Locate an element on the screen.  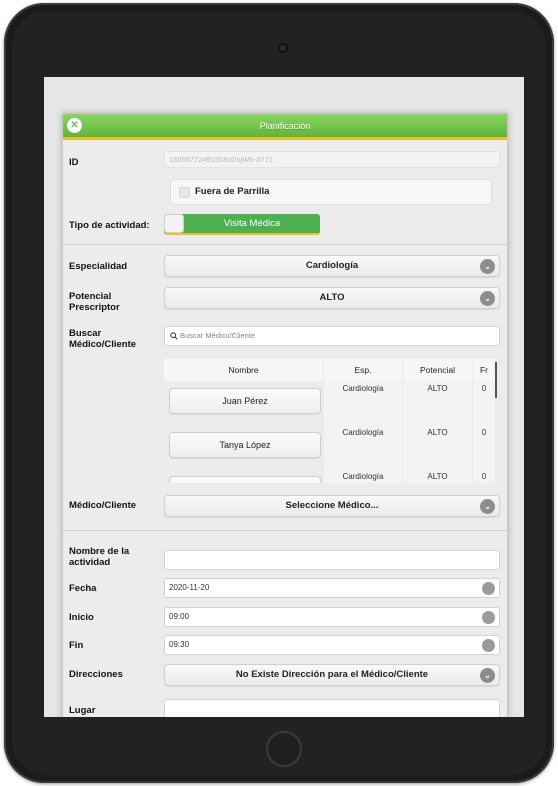
especialidad-value: Cardiología is located at coordinates (332, 265).